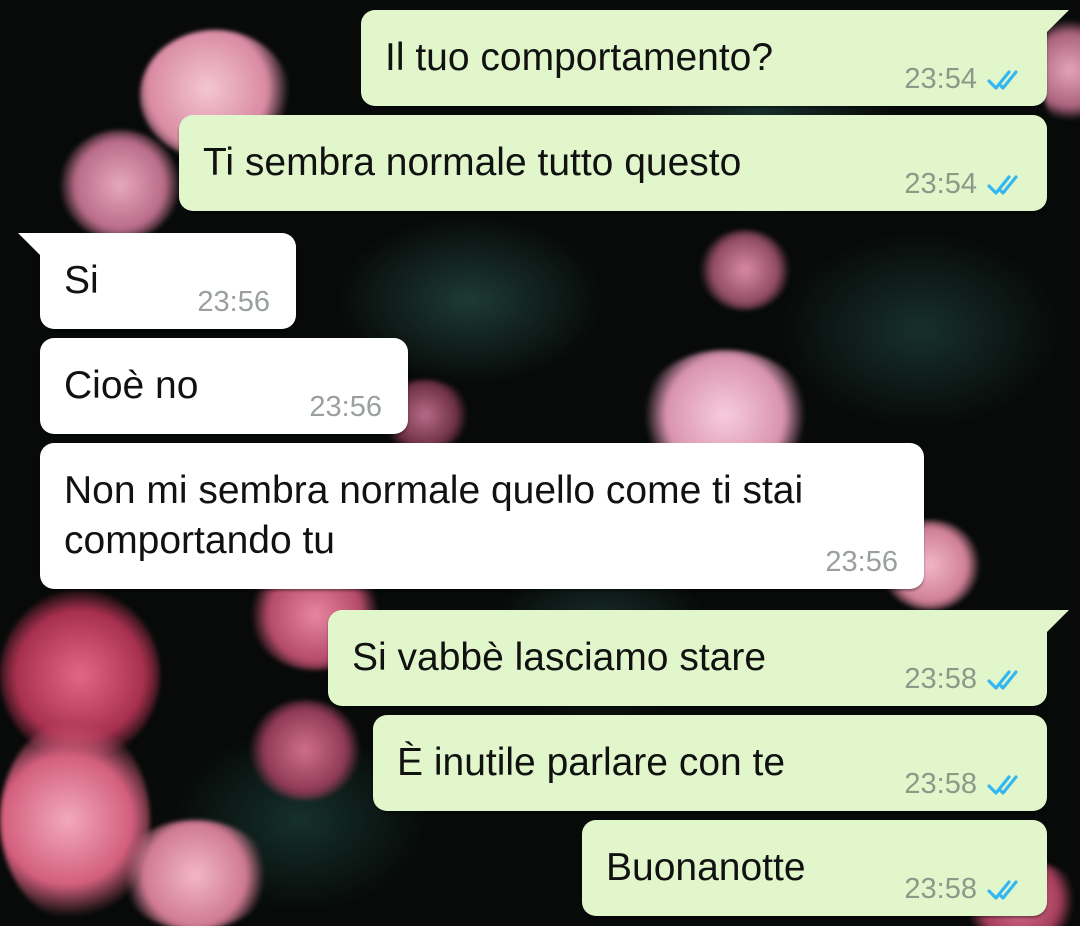 Image resolution: width=1080 pixels, height=926 pixels. What do you see at coordinates (157, 281) in the screenshot?
I see `message-bubble-incoming: Si 23:56` at bounding box center [157, 281].